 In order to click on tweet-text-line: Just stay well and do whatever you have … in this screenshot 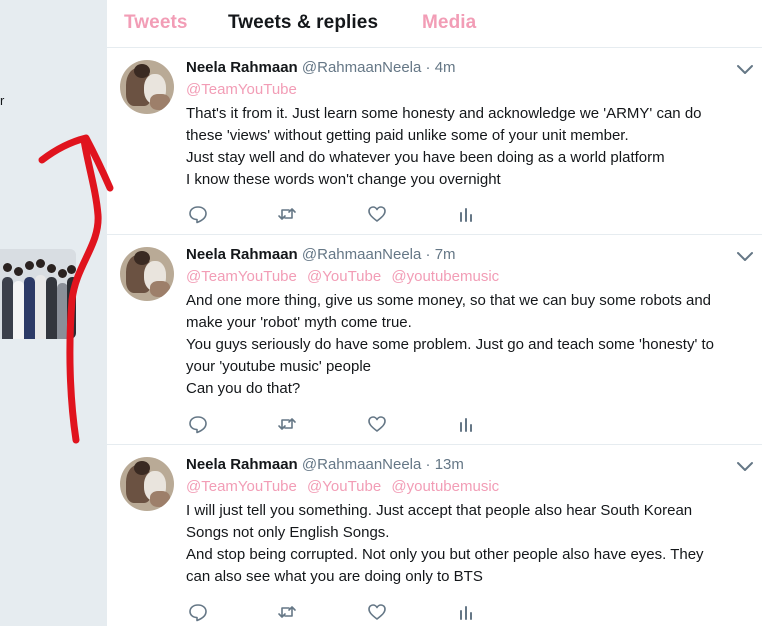, I will do `click(425, 157)`.